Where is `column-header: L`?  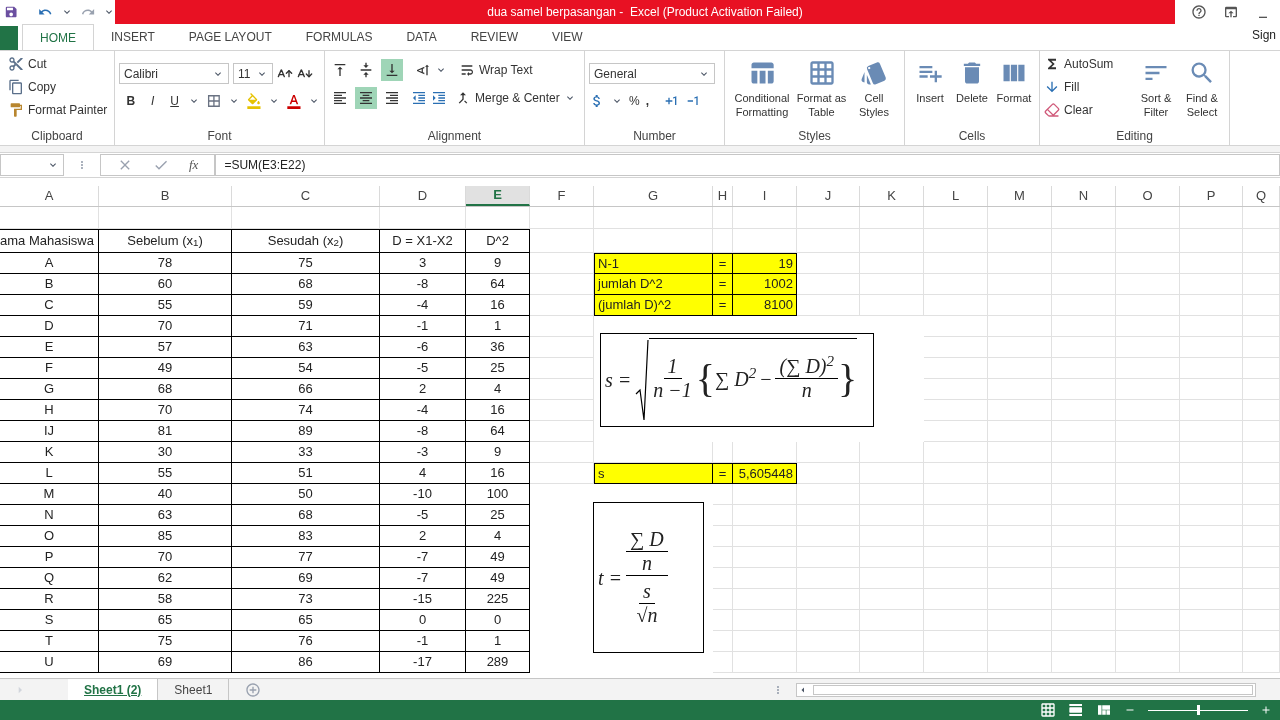 column-header: L is located at coordinates (956, 196).